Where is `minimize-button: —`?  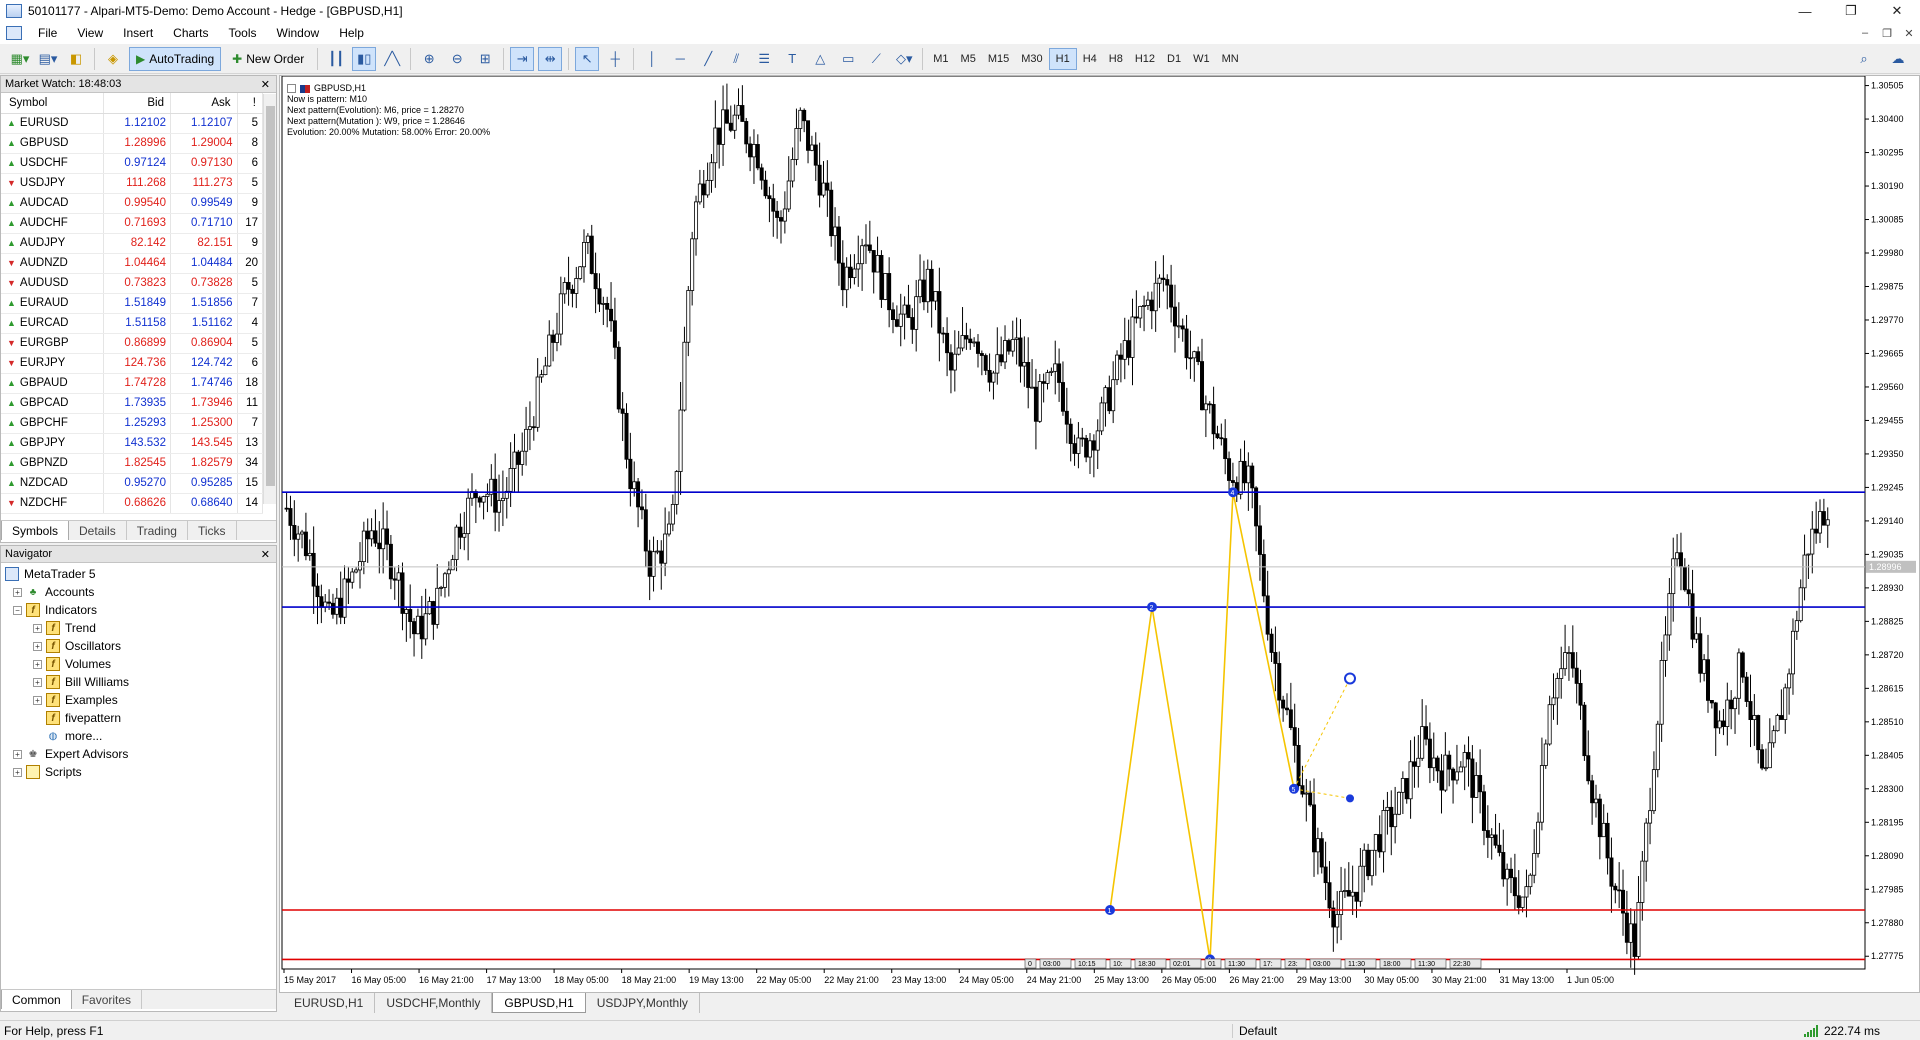
minimize-button: — is located at coordinates (1805, 11).